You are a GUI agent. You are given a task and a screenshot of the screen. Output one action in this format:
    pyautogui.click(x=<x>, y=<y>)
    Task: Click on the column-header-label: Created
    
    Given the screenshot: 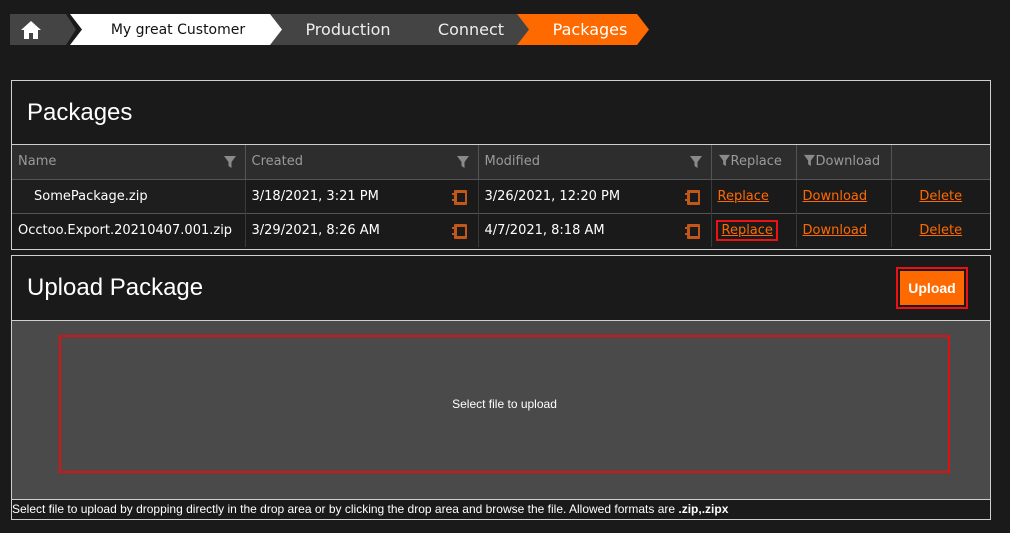 What is the action you would take?
    pyautogui.click(x=277, y=162)
    